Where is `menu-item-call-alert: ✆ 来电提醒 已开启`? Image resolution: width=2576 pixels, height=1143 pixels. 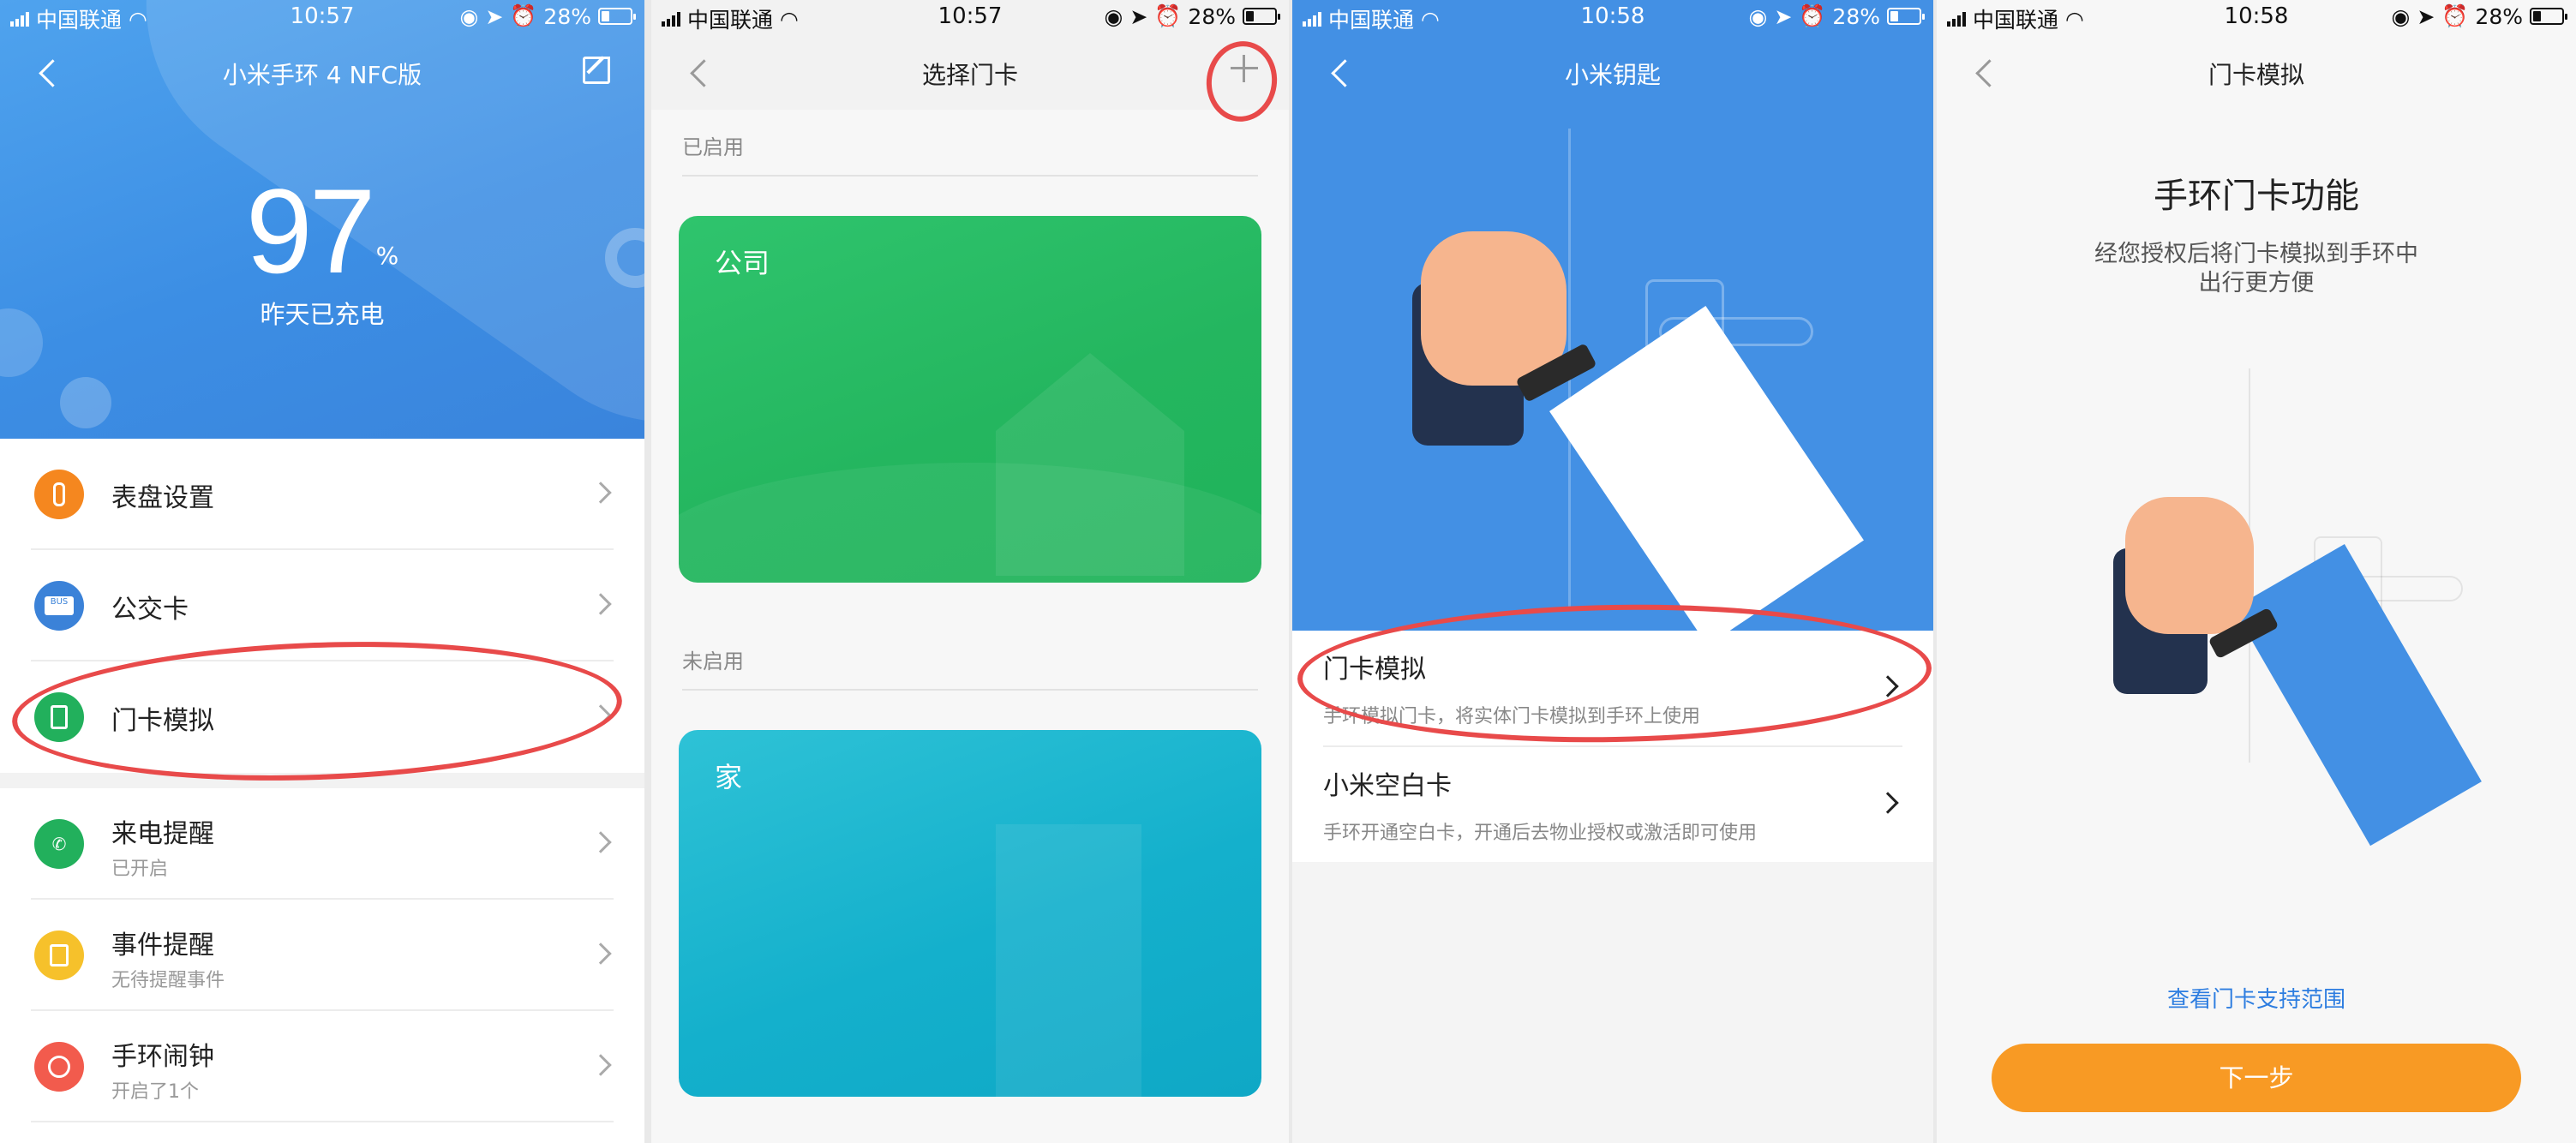 menu-item-call-alert: ✆ 来电提醒 已开启 is located at coordinates (322, 844).